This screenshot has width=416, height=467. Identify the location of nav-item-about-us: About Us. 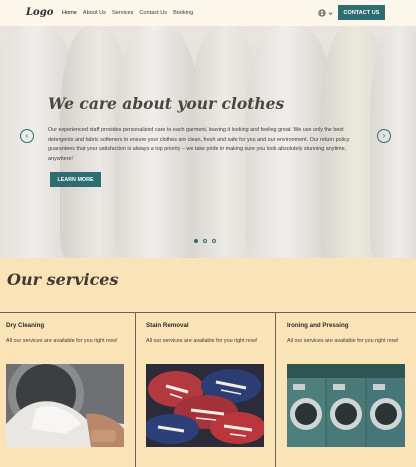
(94, 13).